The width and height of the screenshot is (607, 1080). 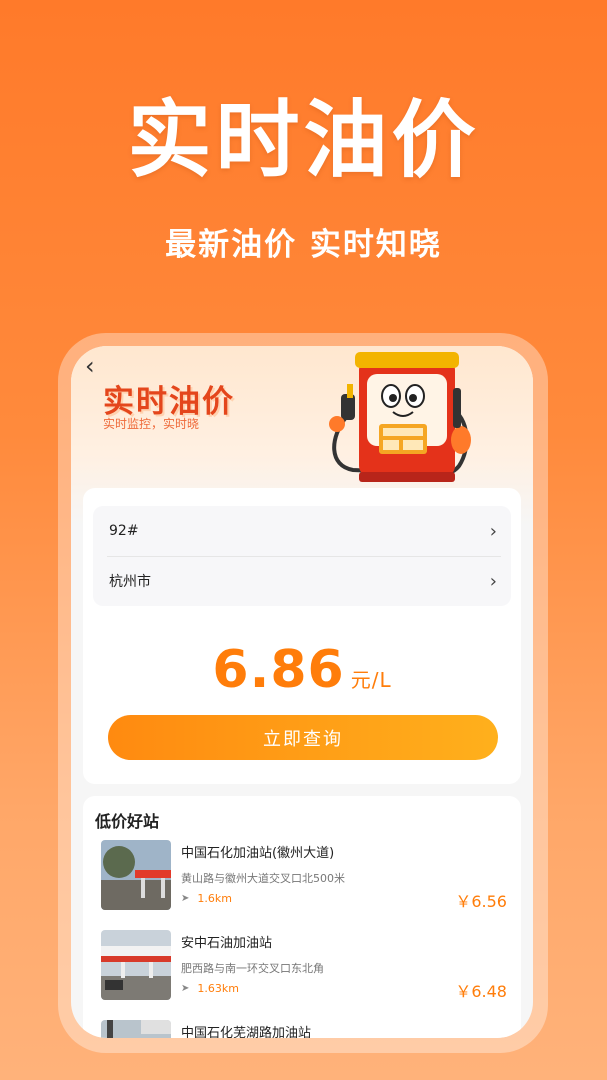 I want to click on station-distance: ➤ 1.6km, so click(x=206, y=898).